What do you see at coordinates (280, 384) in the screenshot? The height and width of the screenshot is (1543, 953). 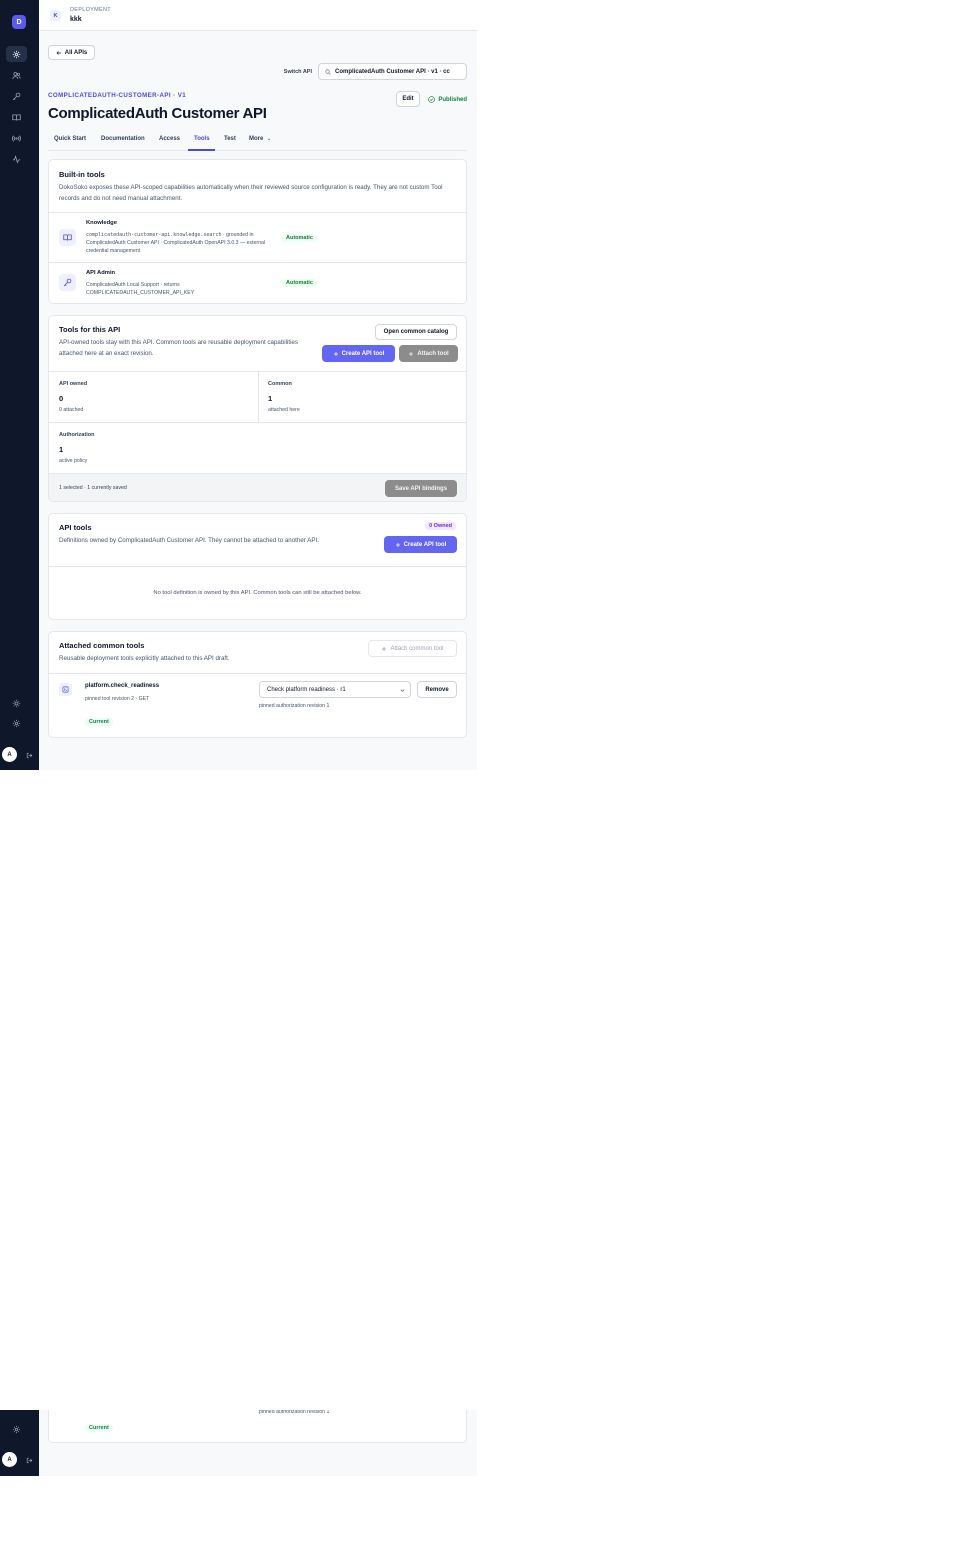 I see `stat-common-label: Common` at bounding box center [280, 384].